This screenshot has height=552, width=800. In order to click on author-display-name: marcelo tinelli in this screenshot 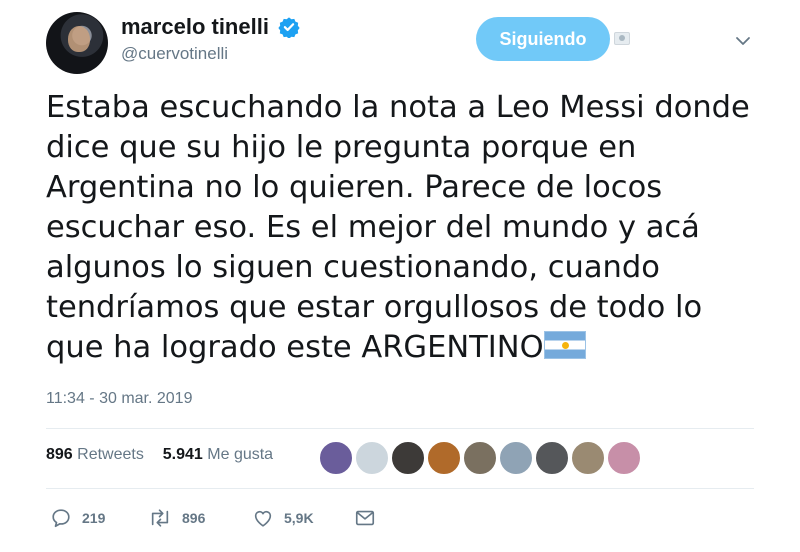, I will do `click(195, 27)`.